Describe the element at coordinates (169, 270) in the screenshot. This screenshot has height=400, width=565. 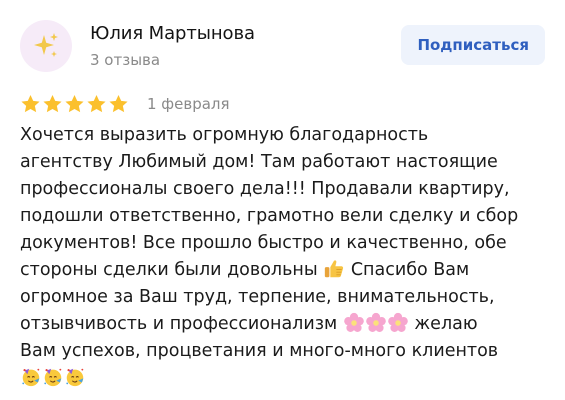
I see `review-text-segment: стороны сделки были довольны` at that location.